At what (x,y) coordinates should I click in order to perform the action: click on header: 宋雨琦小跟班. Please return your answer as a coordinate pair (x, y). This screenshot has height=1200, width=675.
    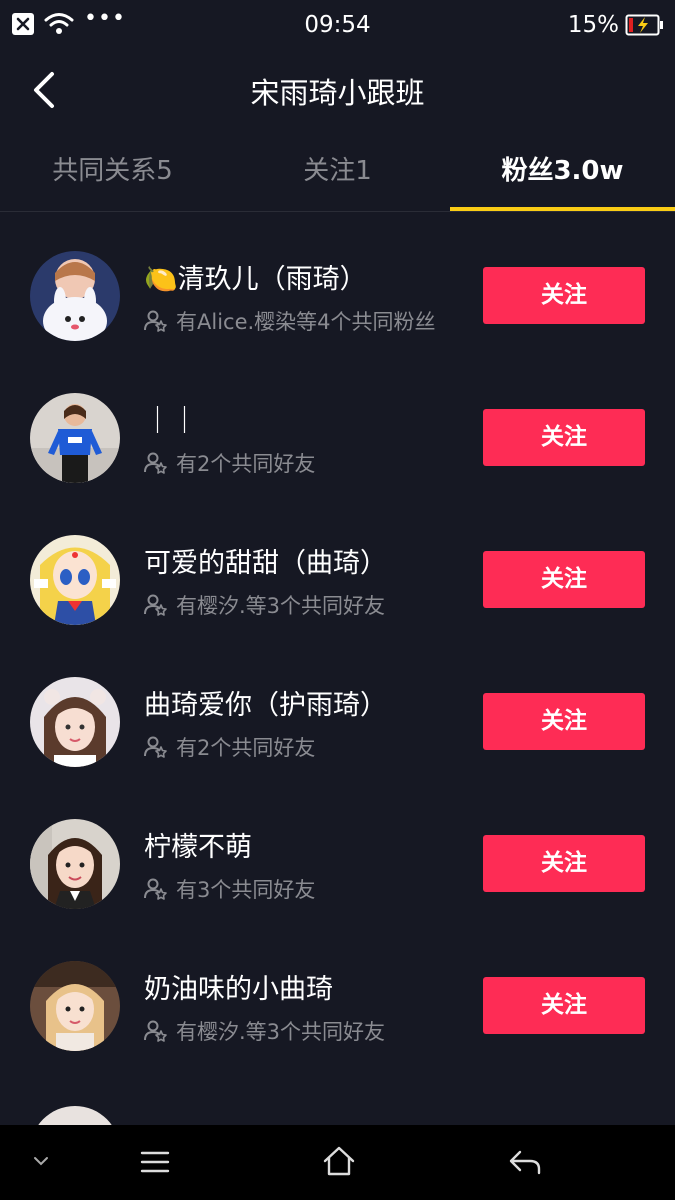
    Looking at the image, I should click on (337, 90).